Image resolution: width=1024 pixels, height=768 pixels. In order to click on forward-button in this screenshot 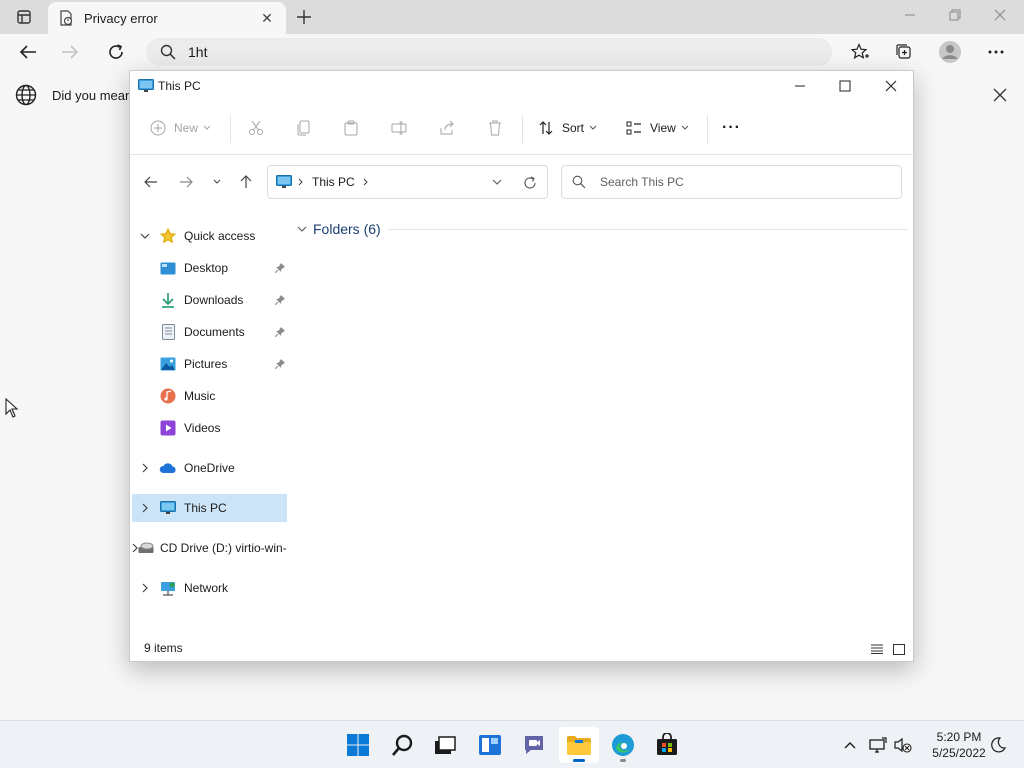, I will do `click(70, 52)`.